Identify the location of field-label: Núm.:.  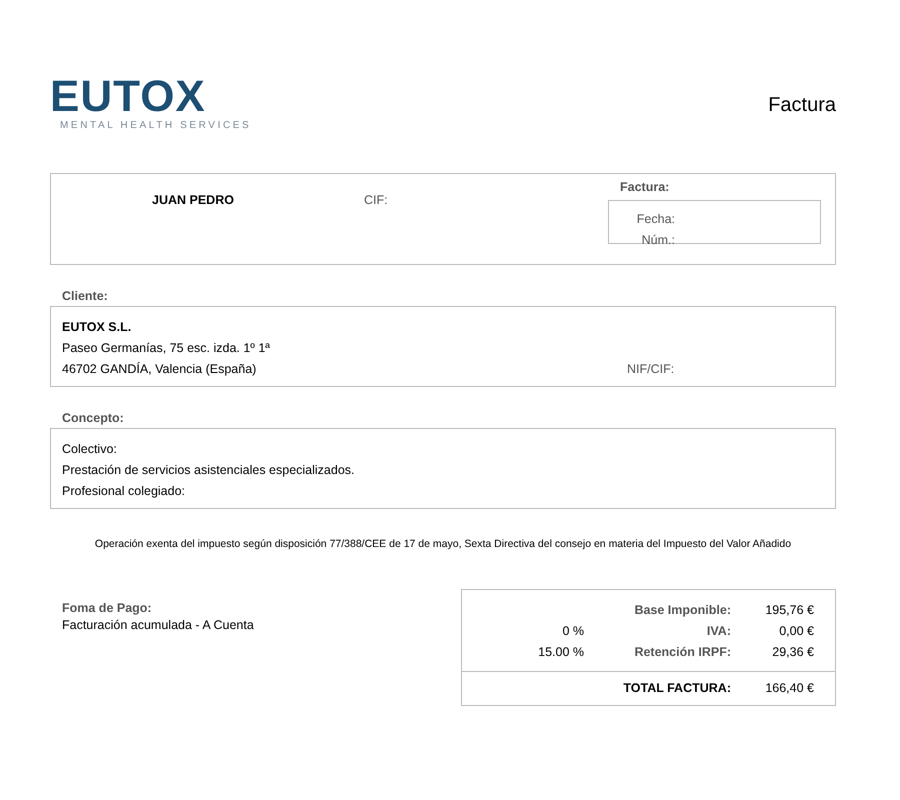
(657, 240).